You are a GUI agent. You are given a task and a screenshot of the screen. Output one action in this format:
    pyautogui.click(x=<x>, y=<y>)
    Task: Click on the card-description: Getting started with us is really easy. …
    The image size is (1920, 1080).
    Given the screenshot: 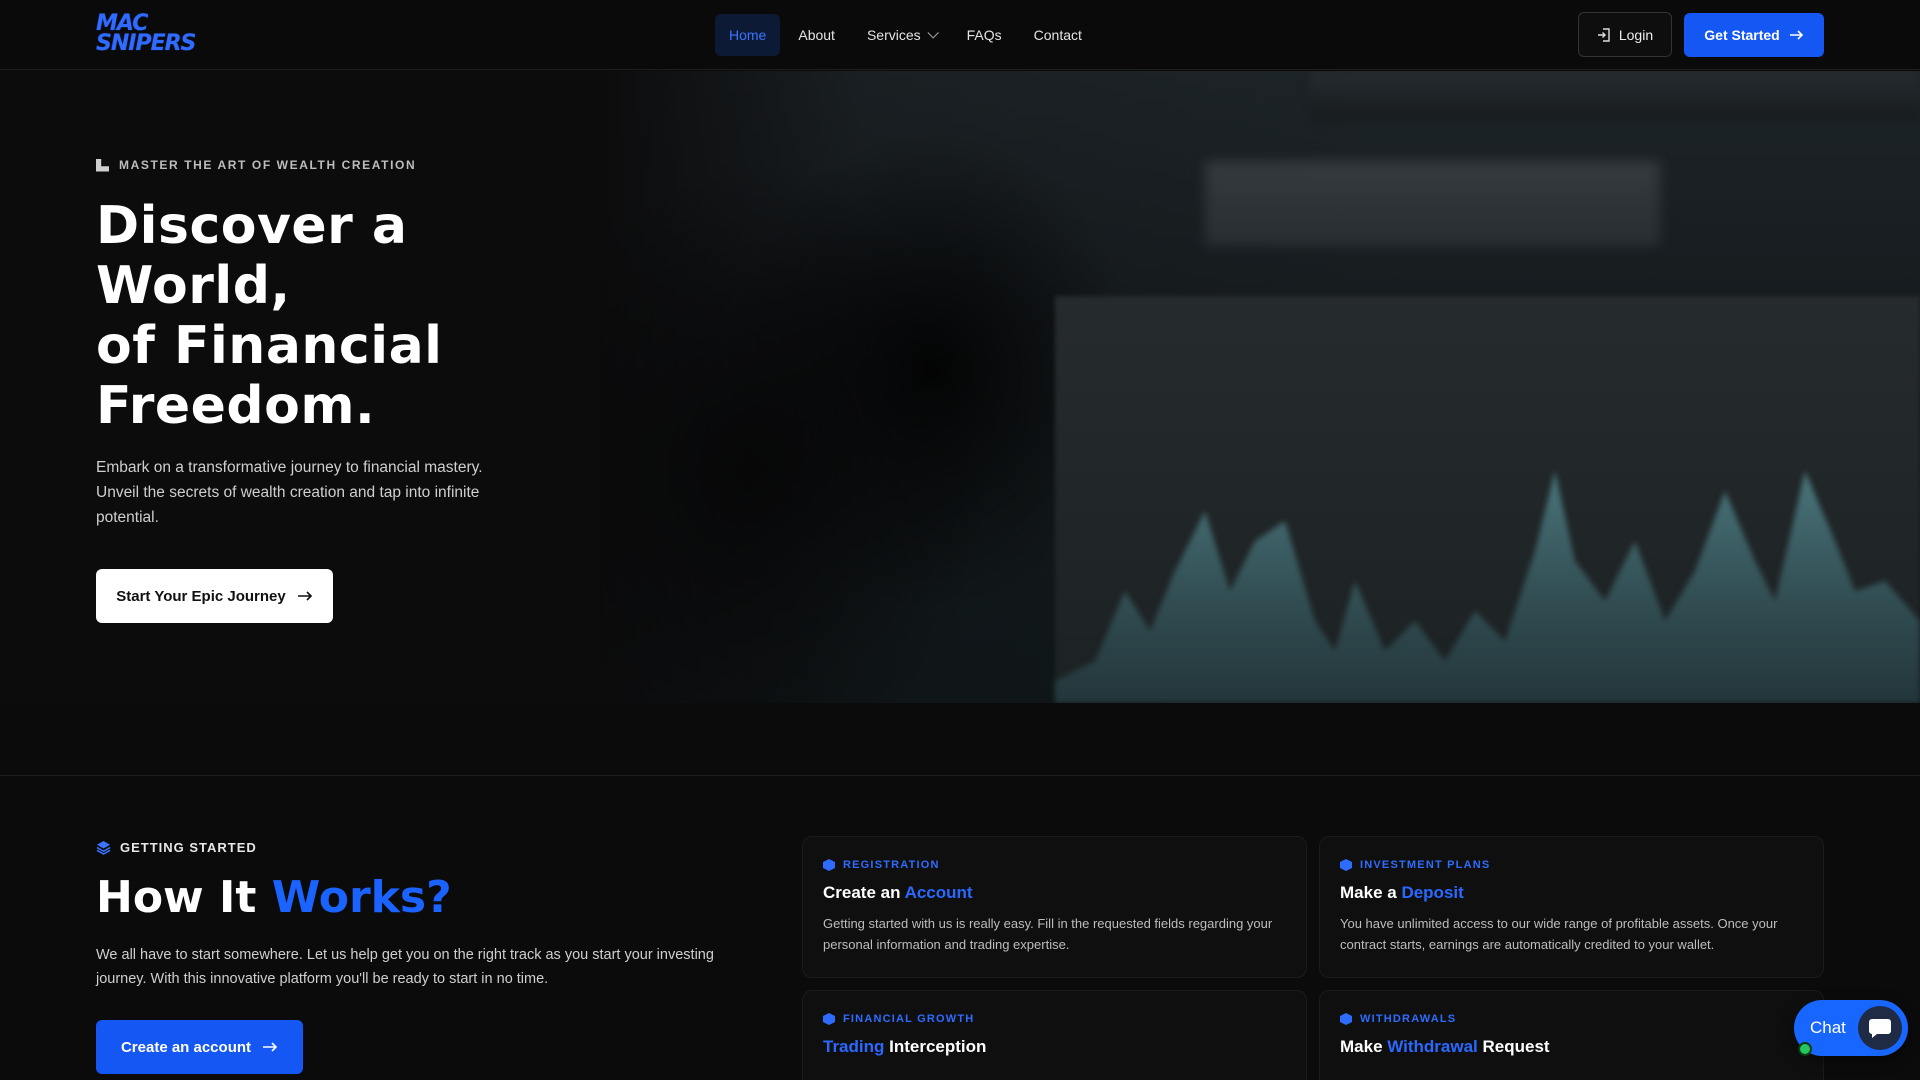 What is the action you would take?
    pyautogui.click(x=1048, y=934)
    